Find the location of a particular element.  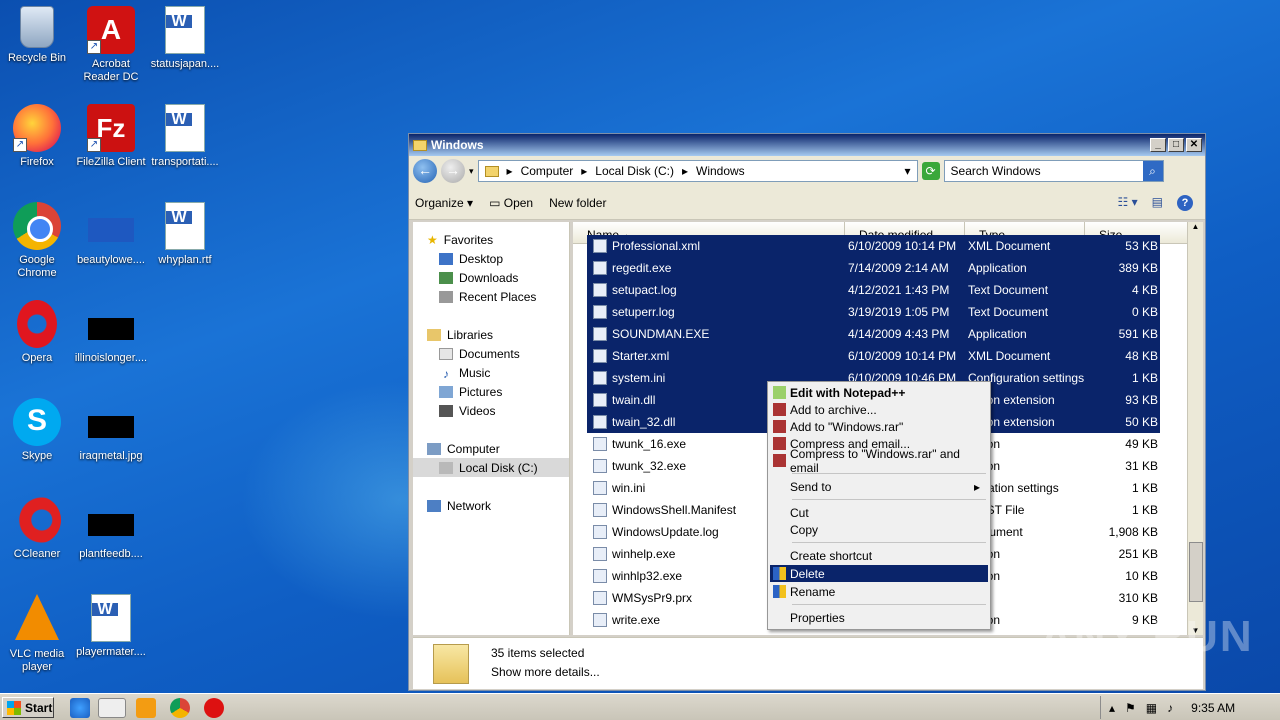

menu-delete: Delete is located at coordinates (879, 573).